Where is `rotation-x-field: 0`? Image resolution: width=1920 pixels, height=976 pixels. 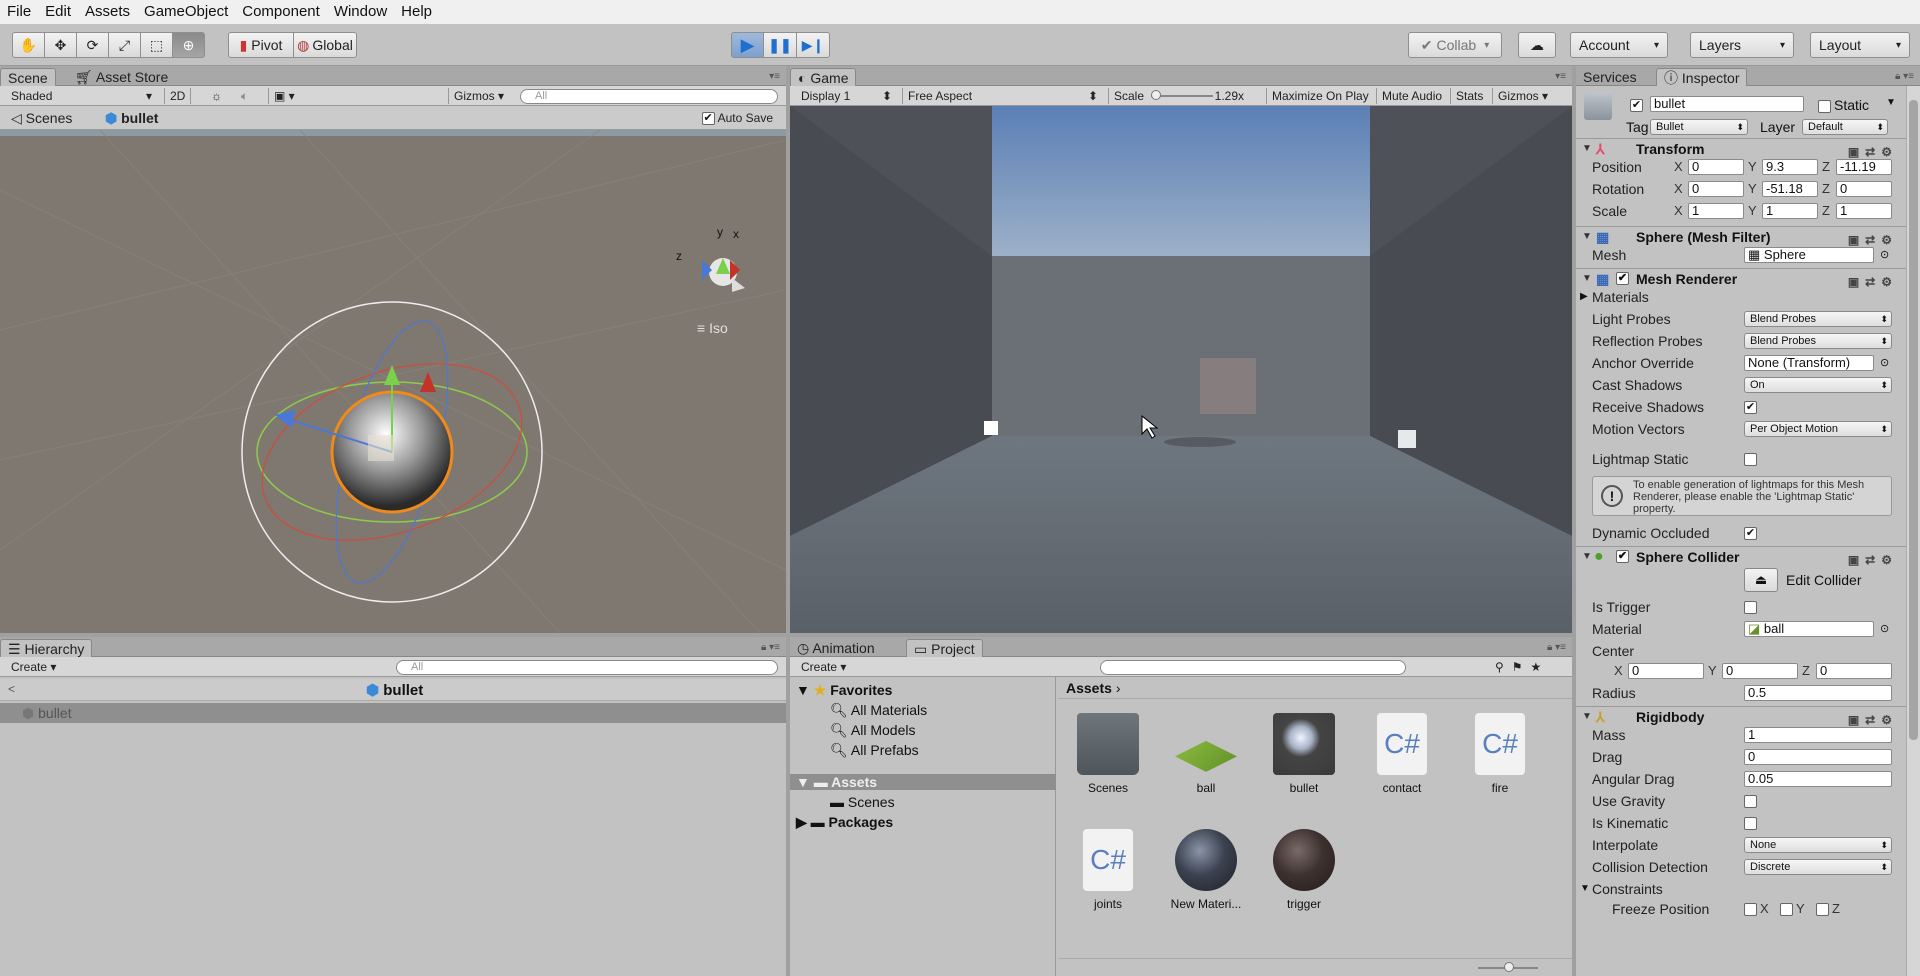
rotation-x-field: 0 is located at coordinates (1716, 189).